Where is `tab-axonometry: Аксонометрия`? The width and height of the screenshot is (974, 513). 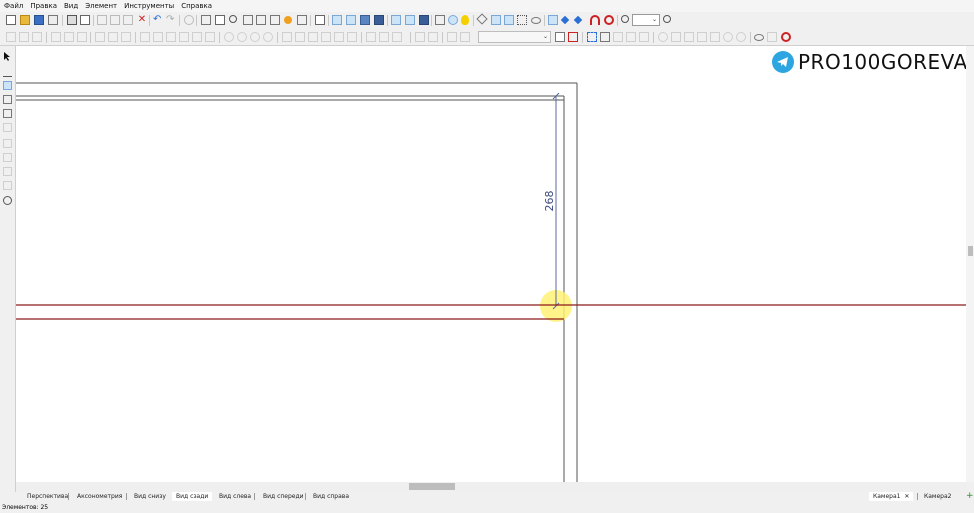 tab-axonometry: Аксонометрия is located at coordinates (99, 496).